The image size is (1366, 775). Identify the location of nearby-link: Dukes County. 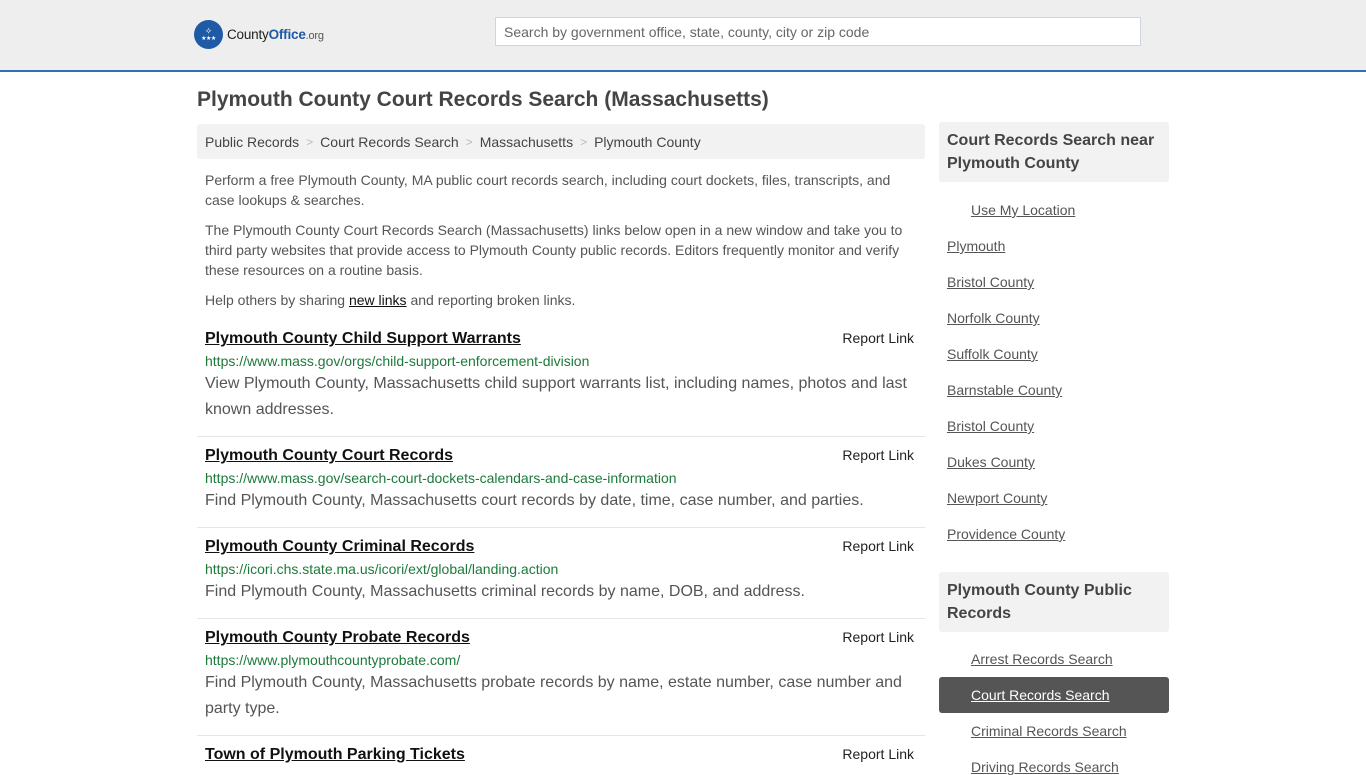
(991, 462).